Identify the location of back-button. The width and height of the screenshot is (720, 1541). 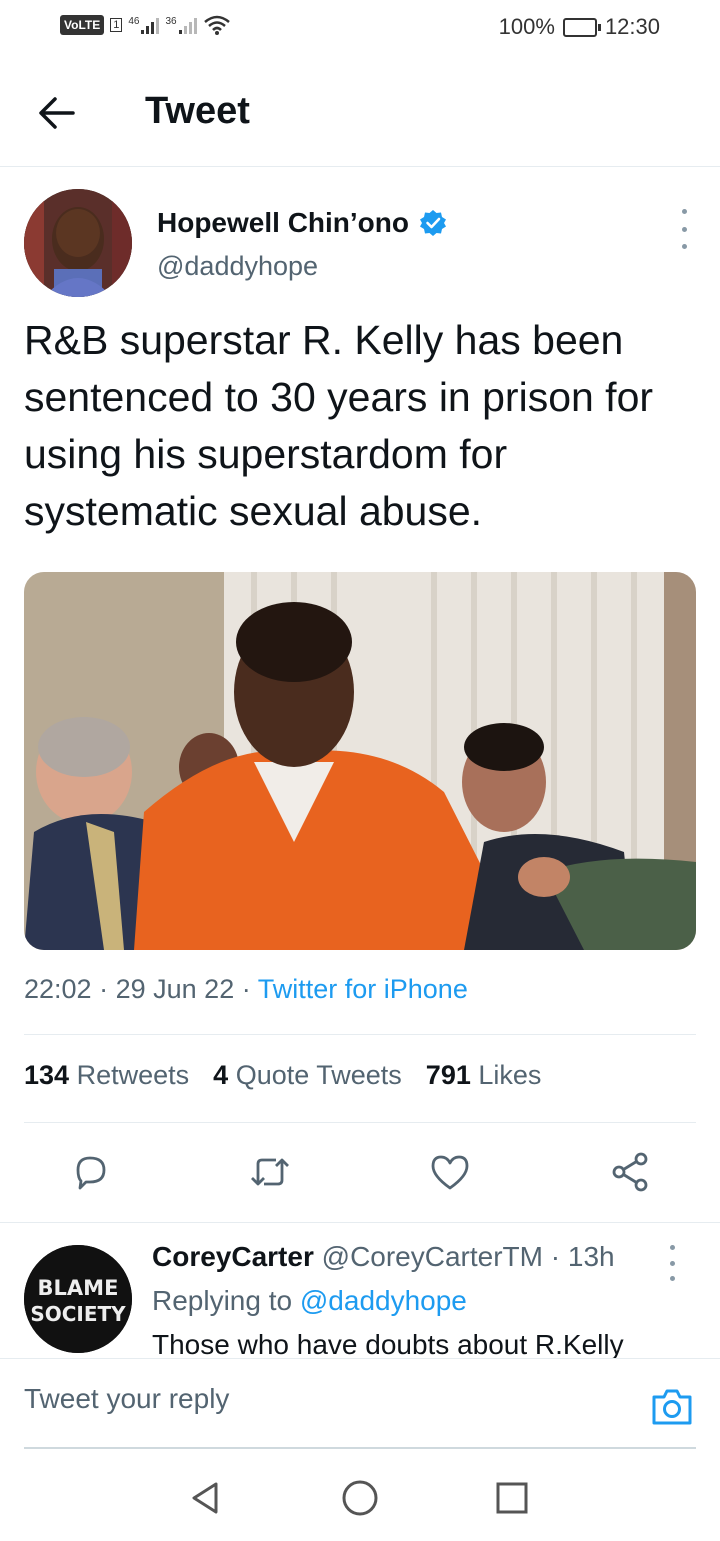
(57, 113).